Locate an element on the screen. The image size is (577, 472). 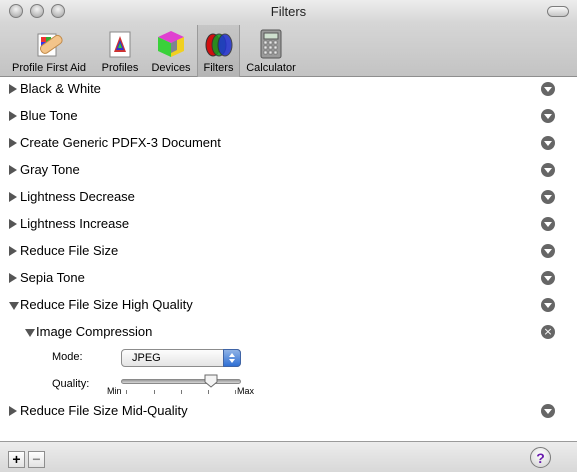
filter-label: Reduce File Size Mid-Quality is located at coordinates (104, 410).